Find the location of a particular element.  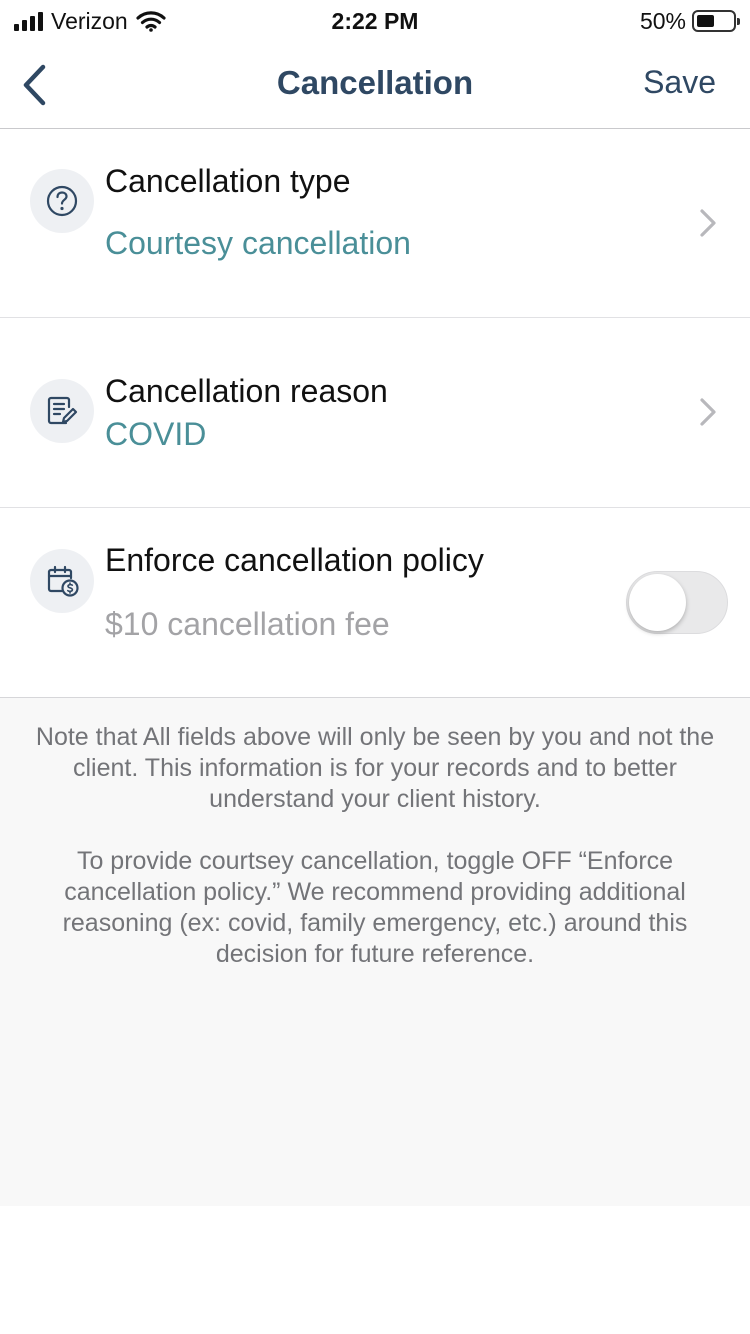

nav-bar: Cancellation Save is located at coordinates (375, 85).